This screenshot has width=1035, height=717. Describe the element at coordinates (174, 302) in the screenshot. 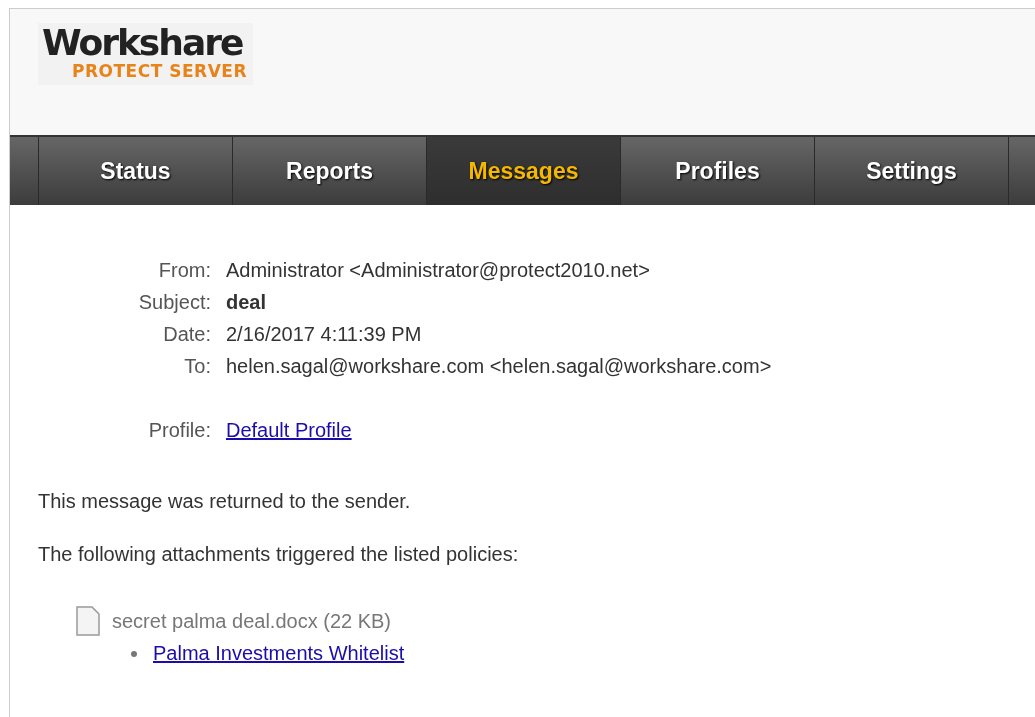

I see `field-label: Subject:` at that location.